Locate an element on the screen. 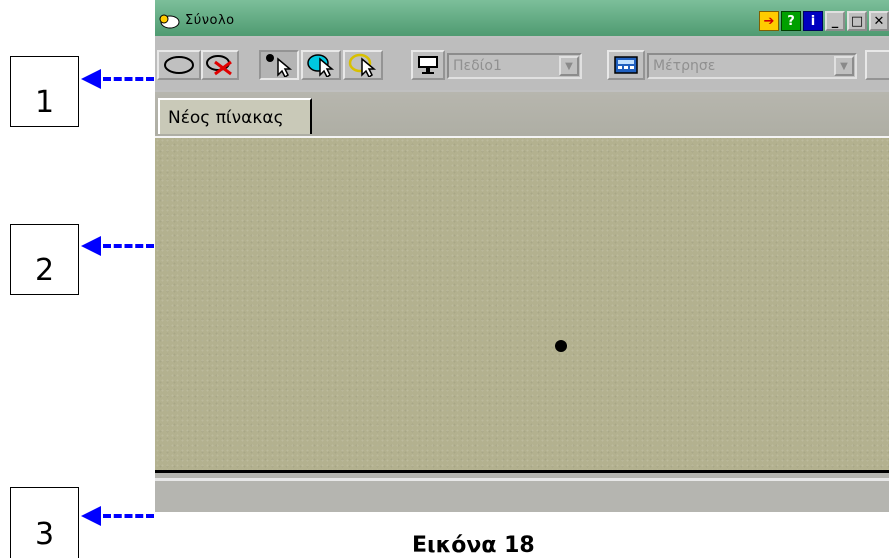  set-select-tool-button is located at coordinates (321, 65).